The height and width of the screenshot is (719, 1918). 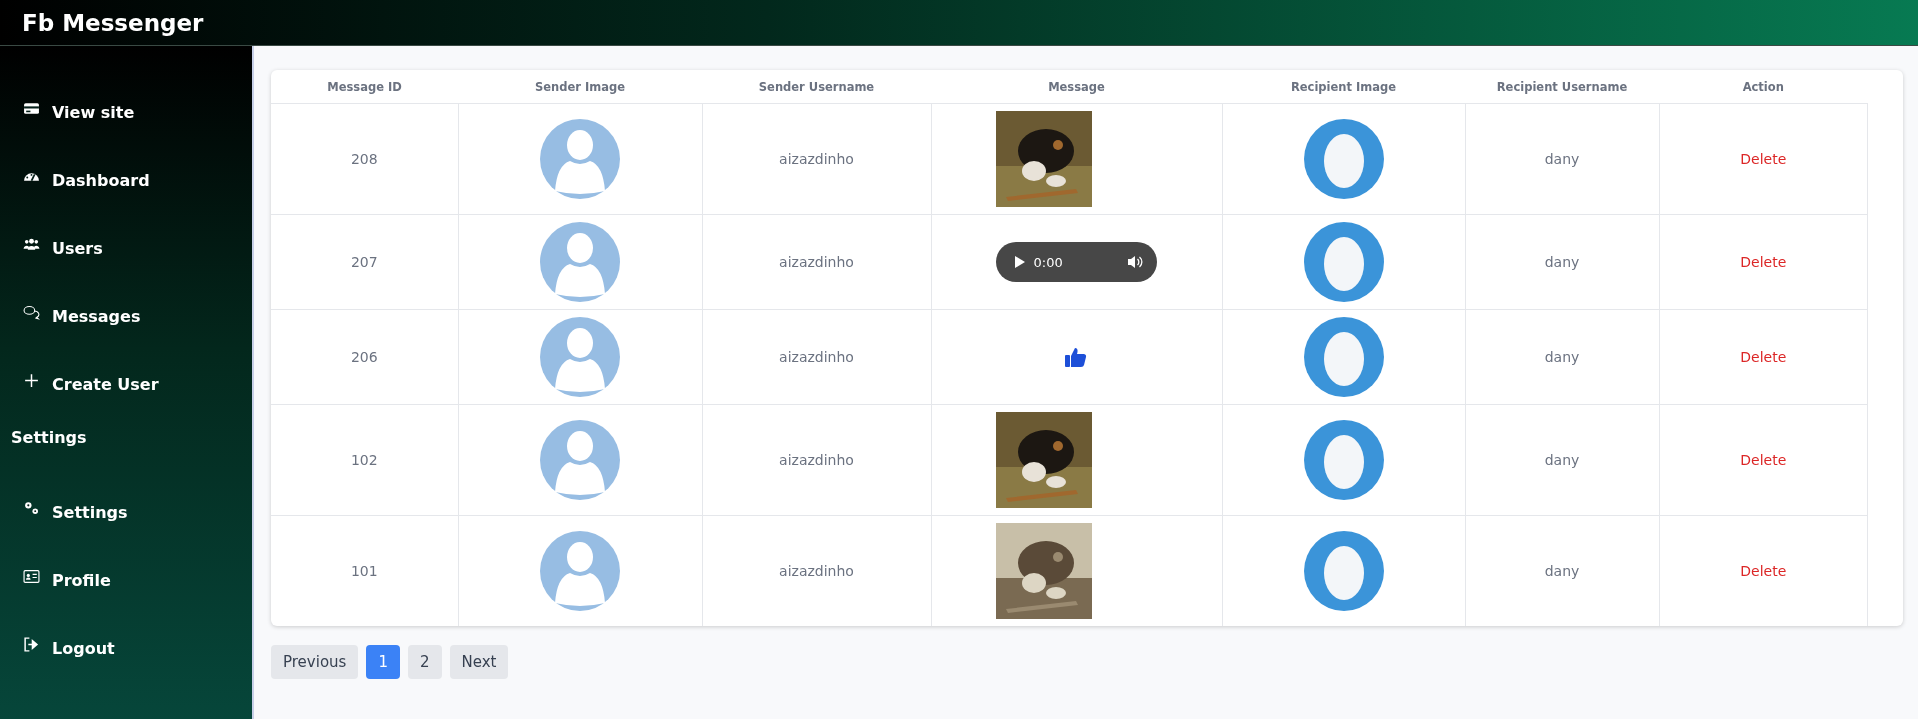 I want to click on column-header: Recipient Image, so click(x=1343, y=87).